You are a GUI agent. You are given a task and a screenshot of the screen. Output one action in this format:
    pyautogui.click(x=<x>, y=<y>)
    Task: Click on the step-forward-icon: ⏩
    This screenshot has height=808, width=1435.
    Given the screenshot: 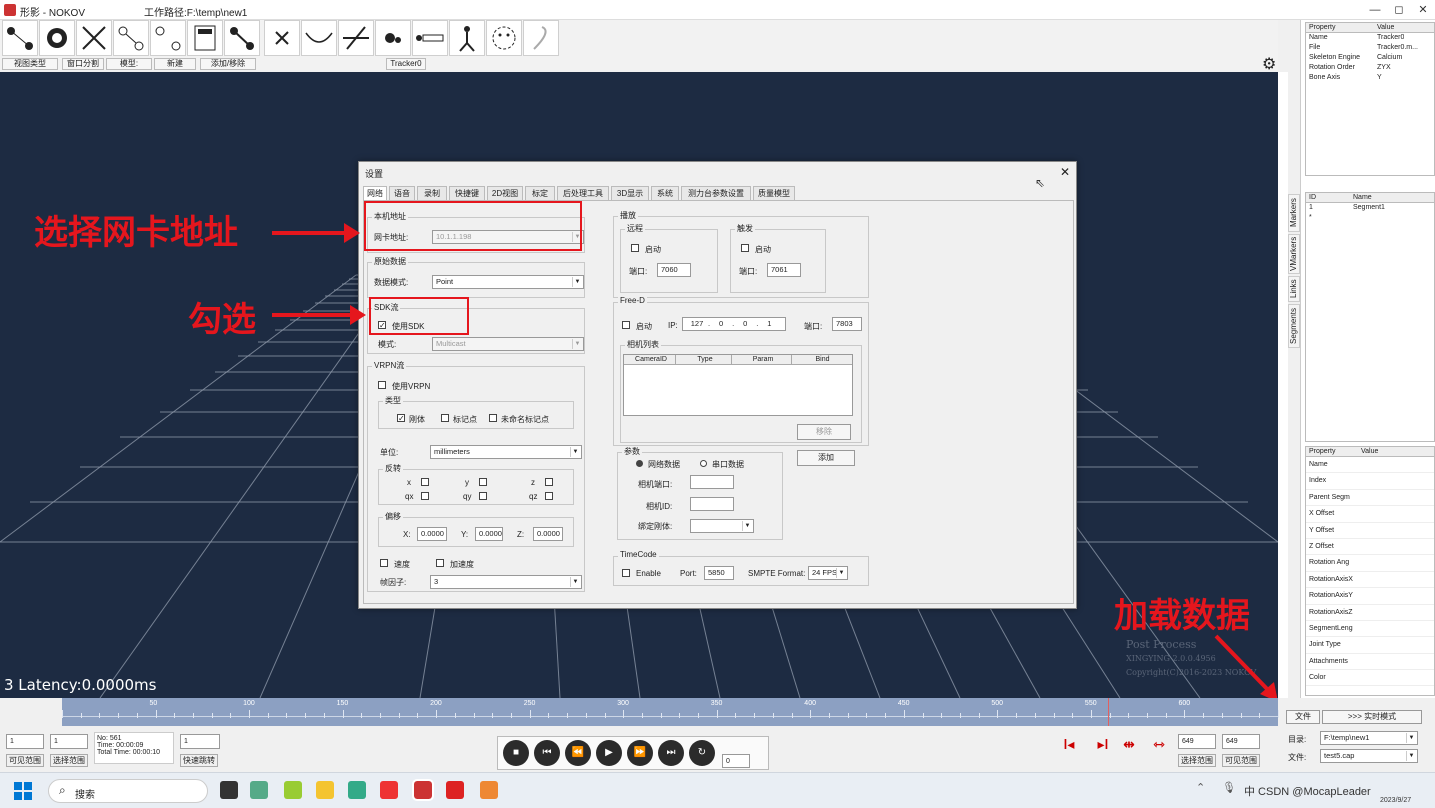 What is the action you would take?
    pyautogui.click(x=640, y=753)
    